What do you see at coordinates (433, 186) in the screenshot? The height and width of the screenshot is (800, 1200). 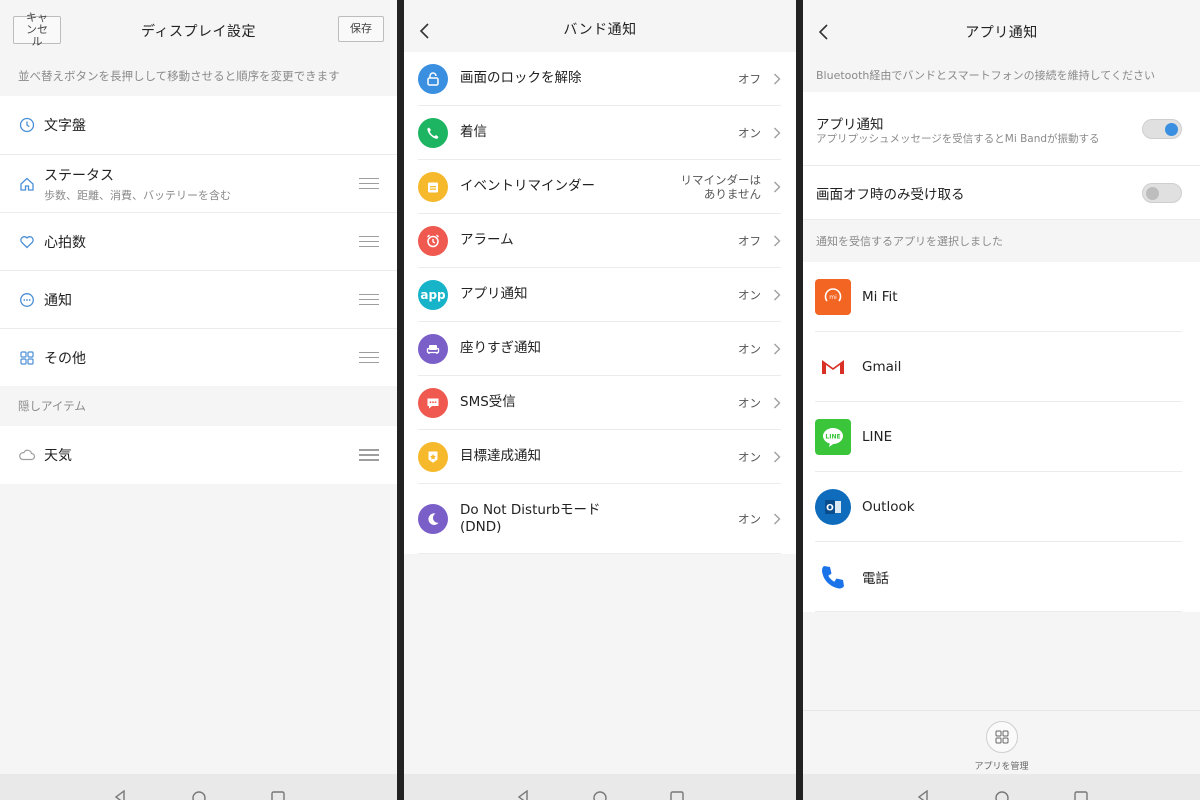 I see `calendar-icon` at bounding box center [433, 186].